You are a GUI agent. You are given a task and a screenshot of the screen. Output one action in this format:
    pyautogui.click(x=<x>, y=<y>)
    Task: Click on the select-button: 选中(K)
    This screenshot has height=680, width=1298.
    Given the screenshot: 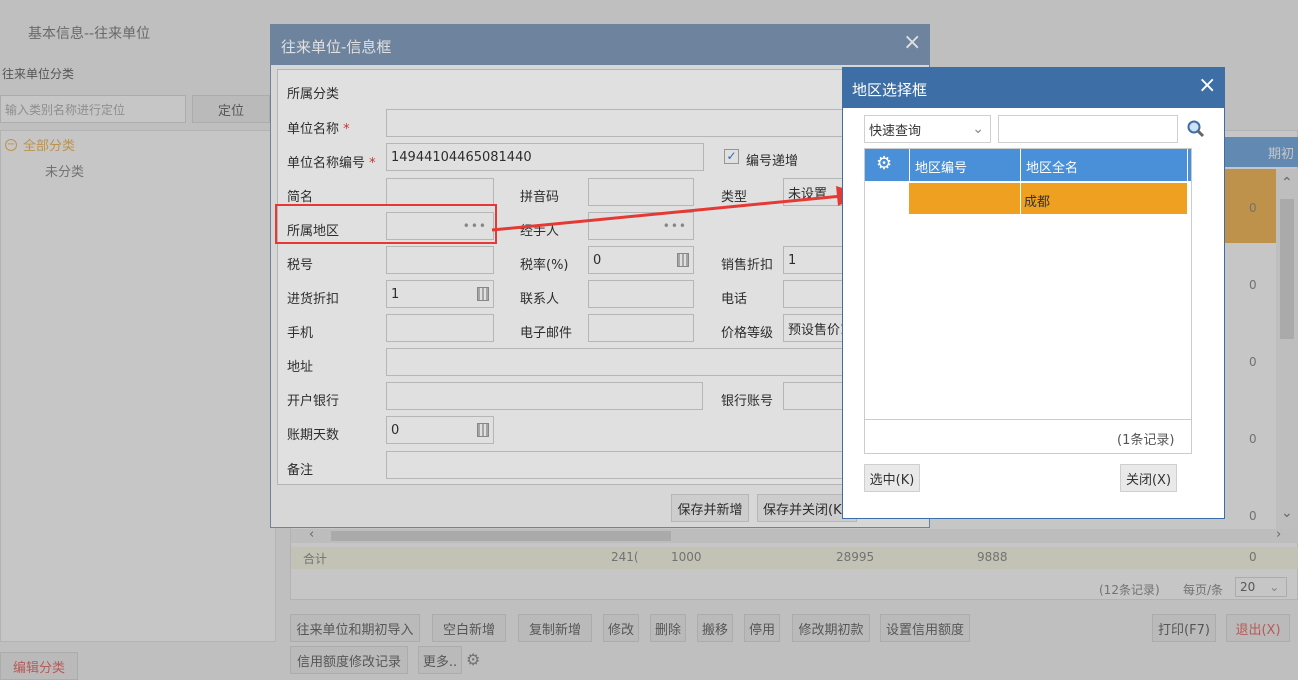 What is the action you would take?
    pyautogui.click(x=892, y=478)
    